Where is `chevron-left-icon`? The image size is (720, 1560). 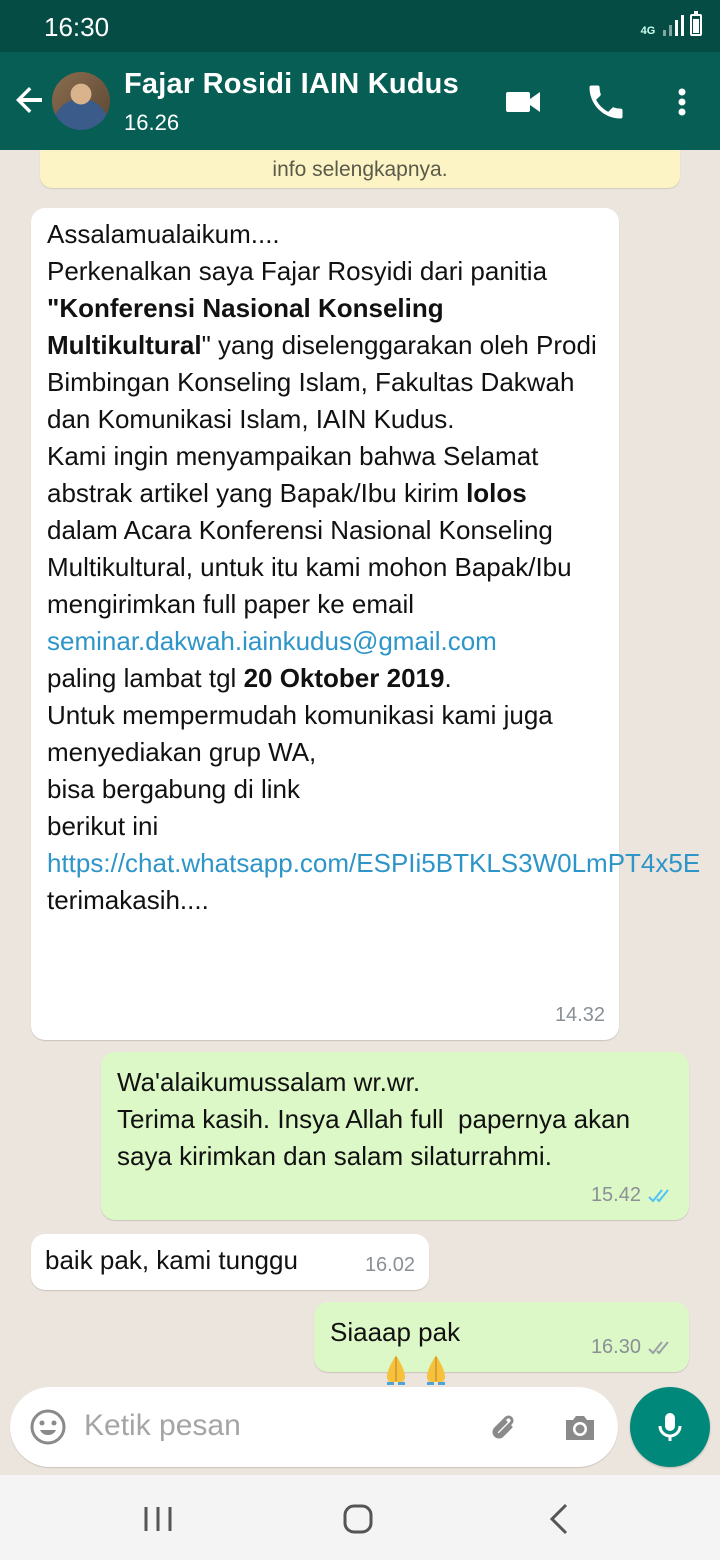 chevron-left-icon is located at coordinates (558, 1519).